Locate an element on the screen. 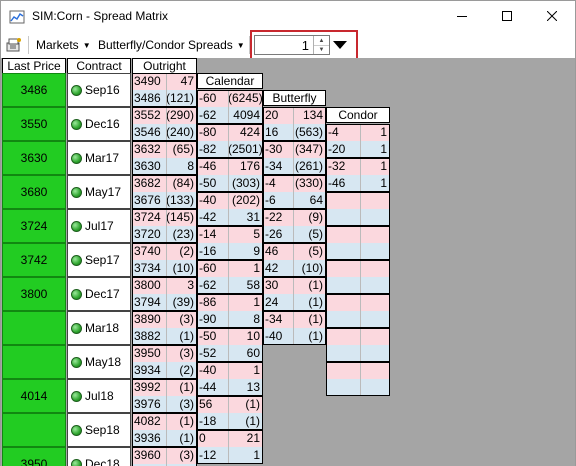 The width and height of the screenshot is (576, 466). butterfly-price-cell: 30 is located at coordinates (278, 285).